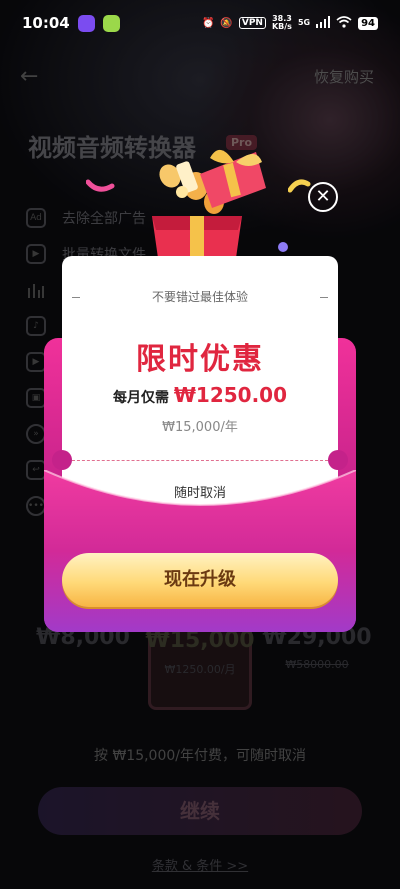 Image resolution: width=400 pixels, height=889 pixels. Describe the element at coordinates (323, 23) in the screenshot. I see `signal-icon` at that location.